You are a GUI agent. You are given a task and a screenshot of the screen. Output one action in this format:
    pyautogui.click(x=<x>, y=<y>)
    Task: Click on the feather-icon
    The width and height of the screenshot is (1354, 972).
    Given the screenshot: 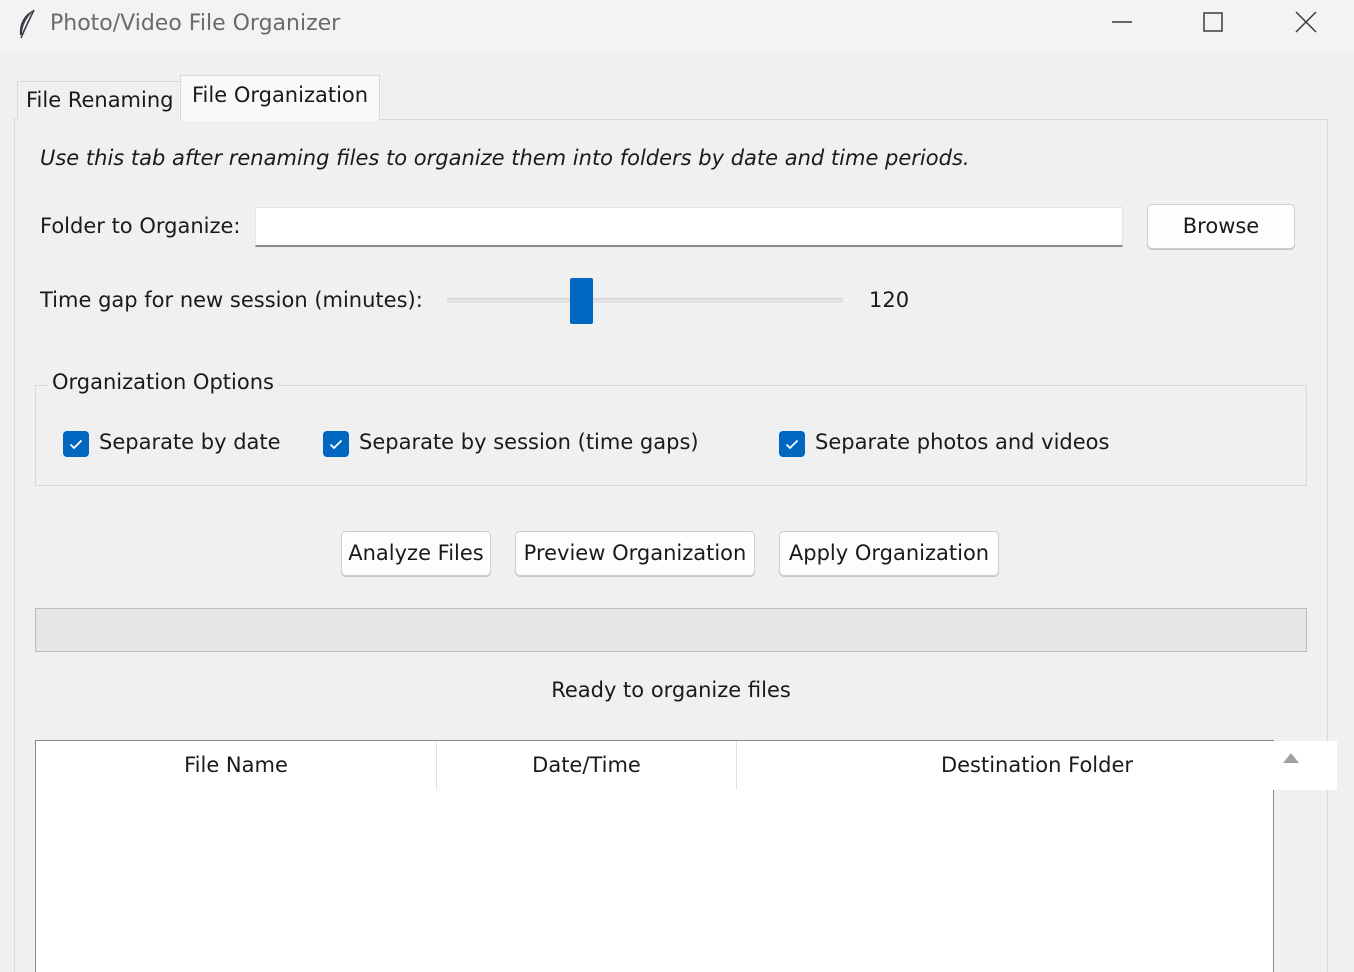 What is the action you would take?
    pyautogui.click(x=27, y=24)
    